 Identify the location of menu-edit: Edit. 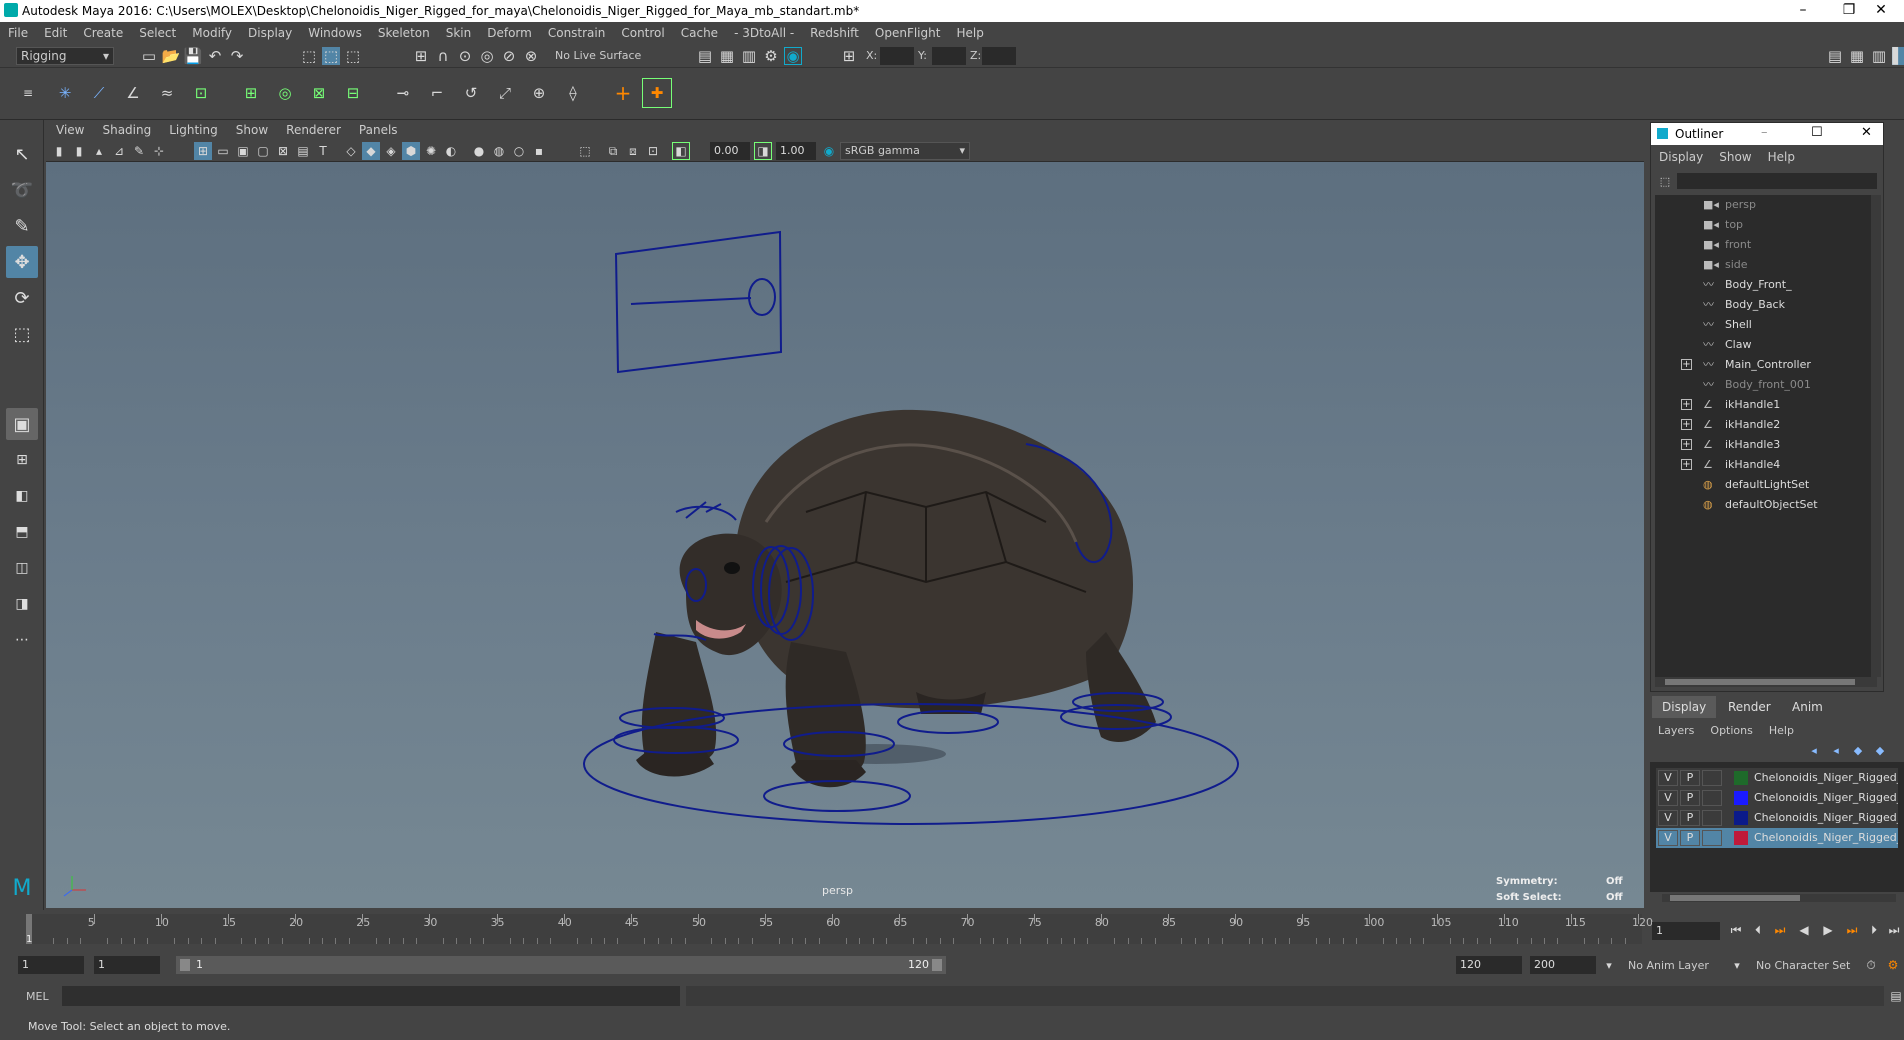
(55, 33).